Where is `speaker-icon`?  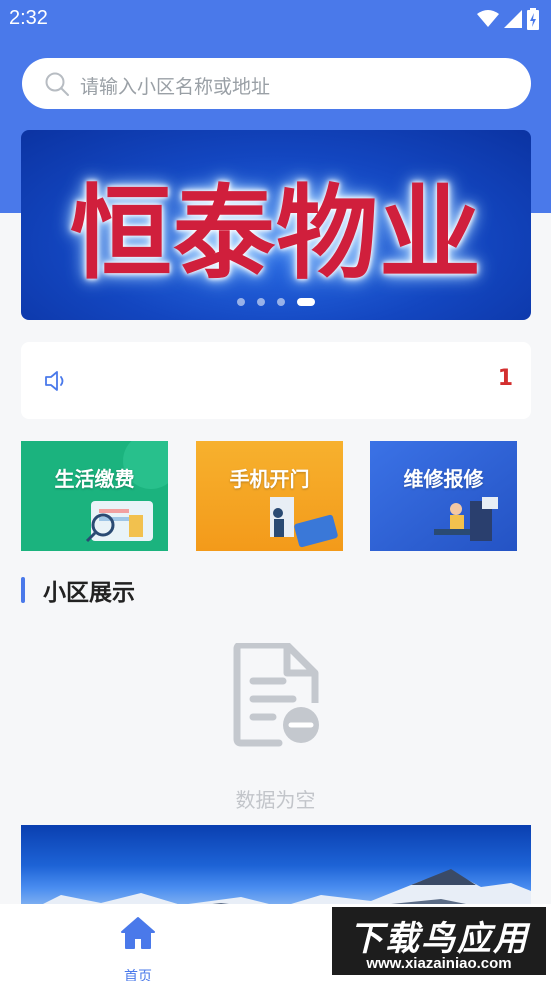
speaker-icon is located at coordinates (54, 381).